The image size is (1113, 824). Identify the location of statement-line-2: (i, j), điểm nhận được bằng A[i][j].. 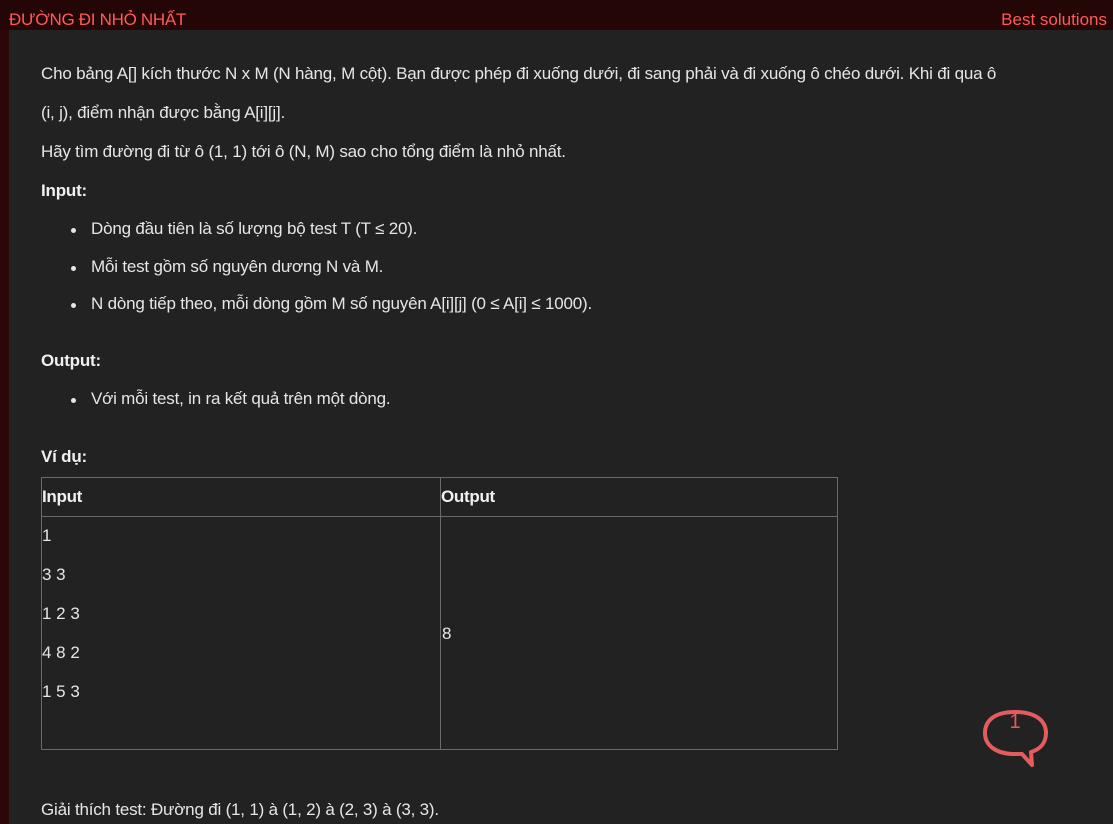
(163, 112).